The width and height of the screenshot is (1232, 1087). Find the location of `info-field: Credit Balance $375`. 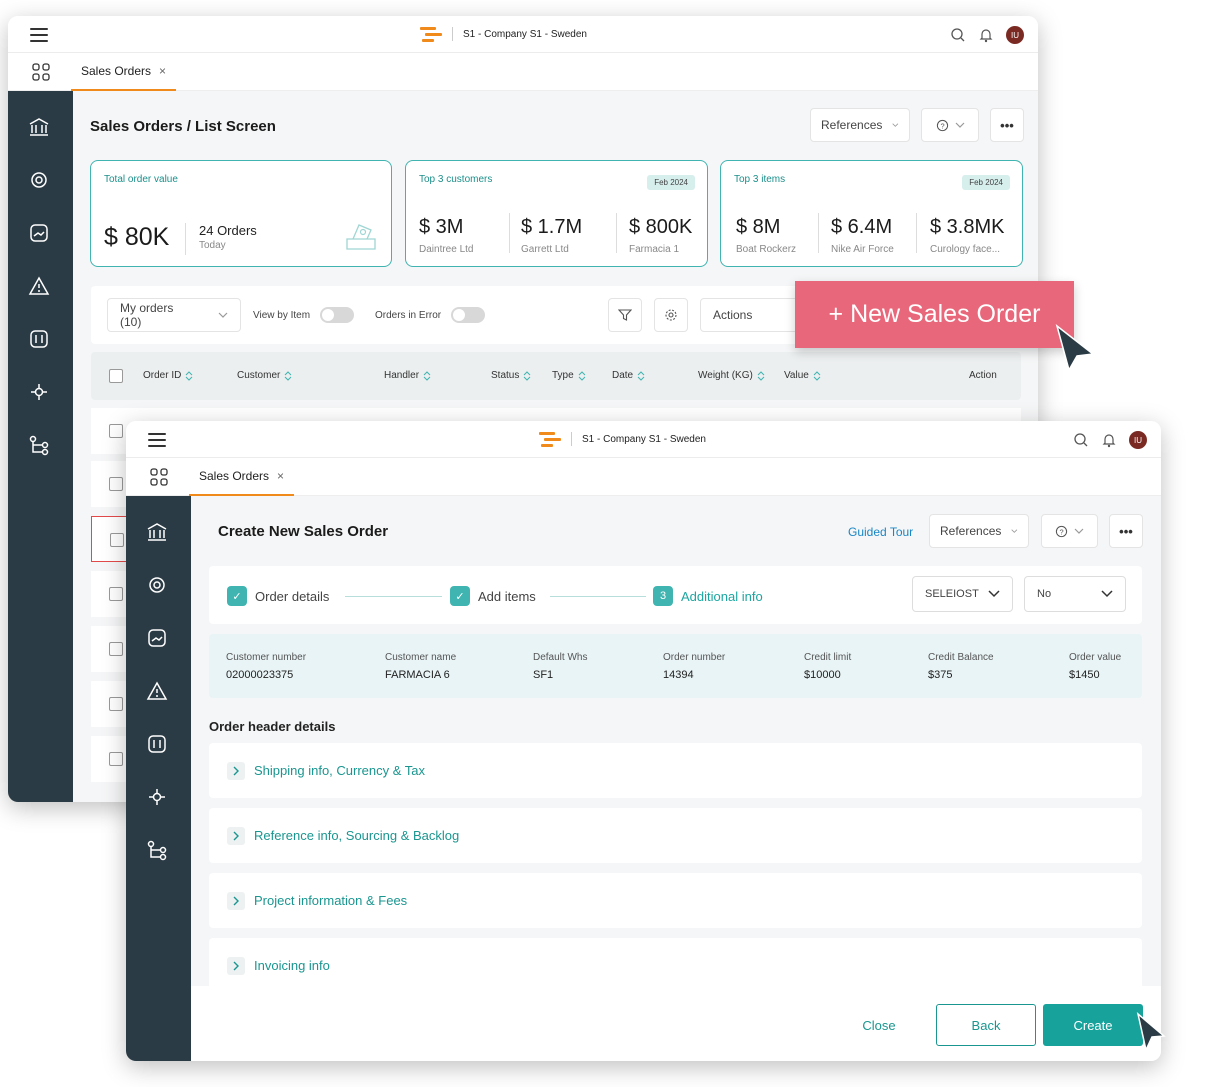

info-field: Credit Balance $375 is located at coordinates (961, 666).